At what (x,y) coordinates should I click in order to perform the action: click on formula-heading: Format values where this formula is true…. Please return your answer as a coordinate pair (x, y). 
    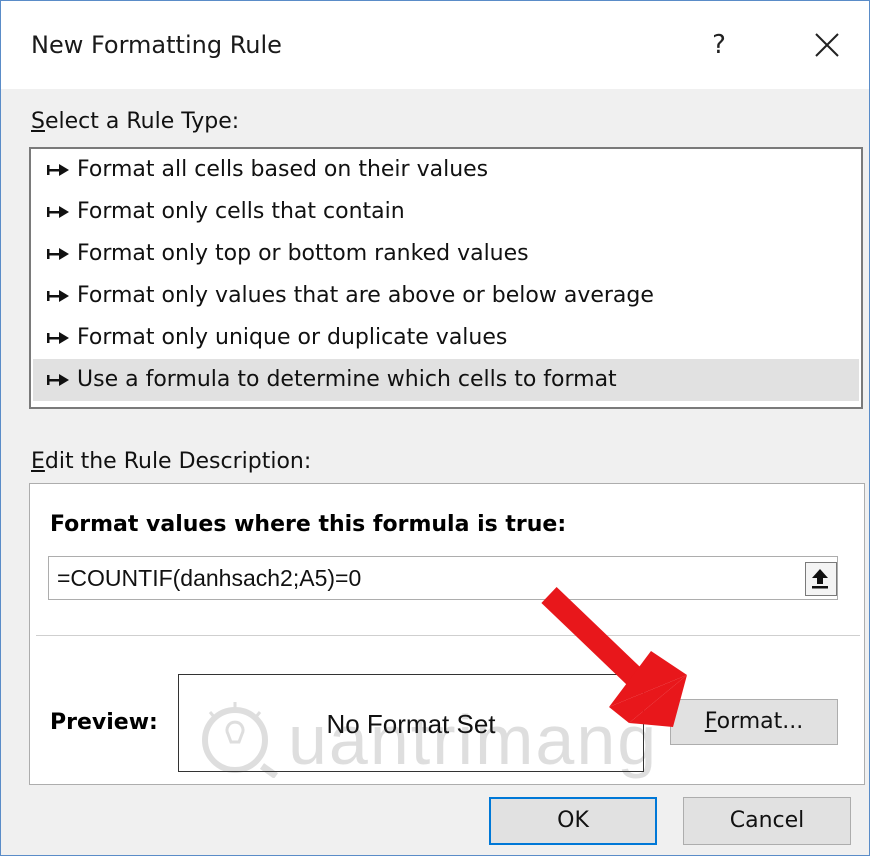
    Looking at the image, I should click on (308, 524).